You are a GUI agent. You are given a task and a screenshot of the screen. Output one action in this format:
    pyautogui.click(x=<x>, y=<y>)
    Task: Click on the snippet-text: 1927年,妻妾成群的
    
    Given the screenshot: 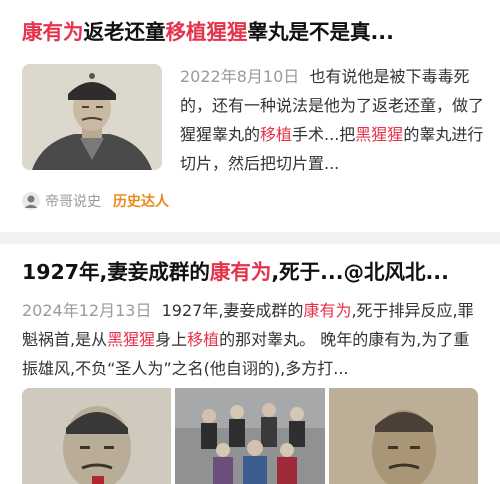 What is the action you would take?
    pyautogui.click(x=232, y=310)
    